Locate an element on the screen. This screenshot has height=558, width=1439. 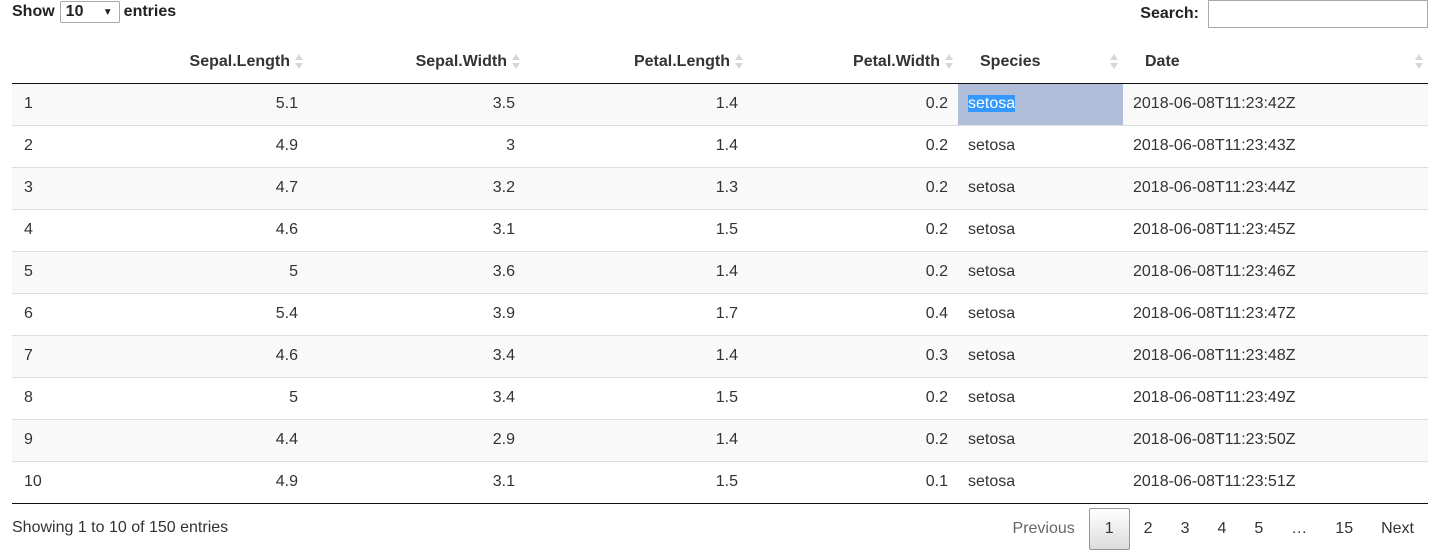
cell-index: 2 is located at coordinates (51, 145).